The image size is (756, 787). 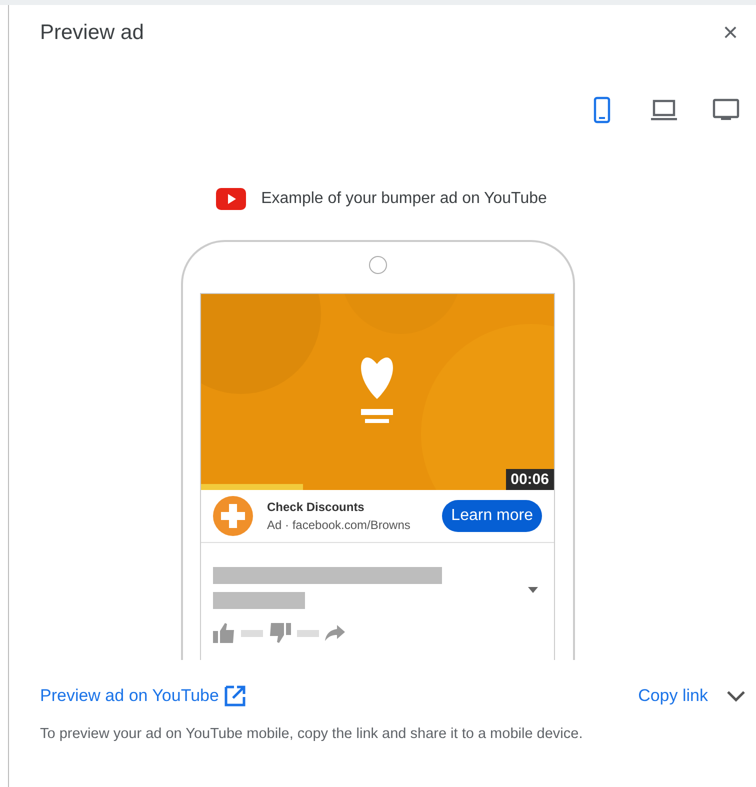 I want to click on video-time: 00:06, so click(x=530, y=479).